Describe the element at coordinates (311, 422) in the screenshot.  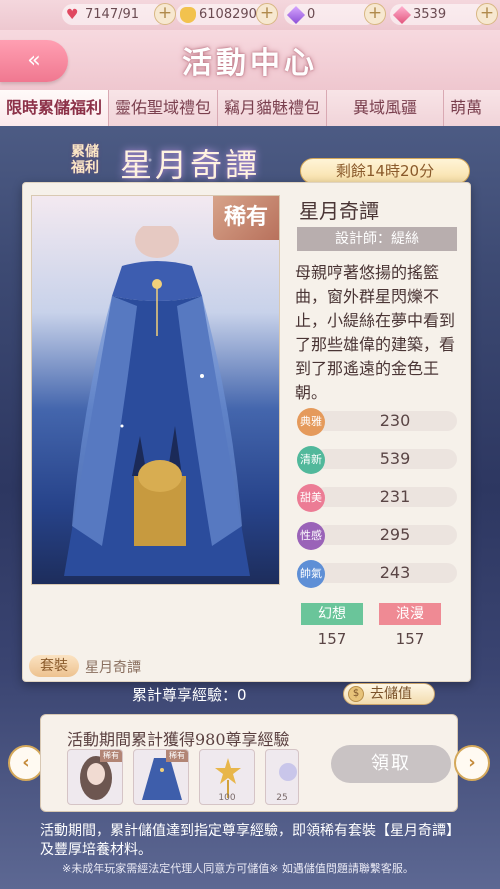
I see `elegant-icon: 典雅` at that location.